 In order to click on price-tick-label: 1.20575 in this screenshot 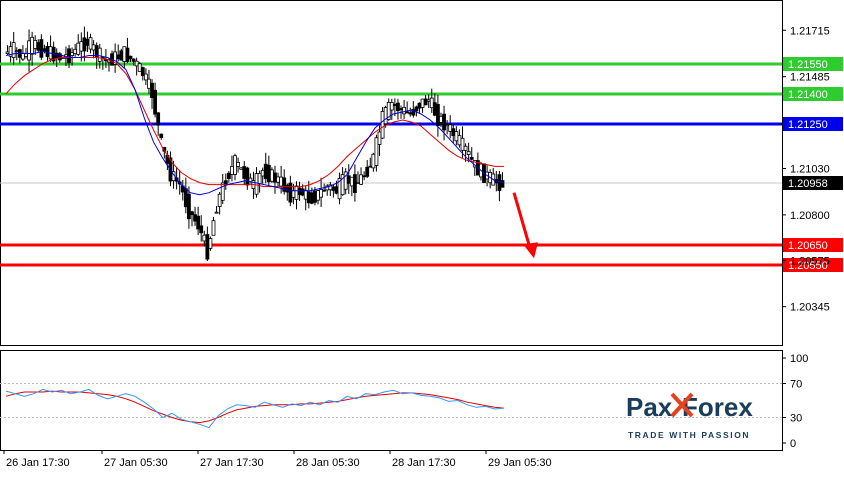, I will do `click(810, 261)`.